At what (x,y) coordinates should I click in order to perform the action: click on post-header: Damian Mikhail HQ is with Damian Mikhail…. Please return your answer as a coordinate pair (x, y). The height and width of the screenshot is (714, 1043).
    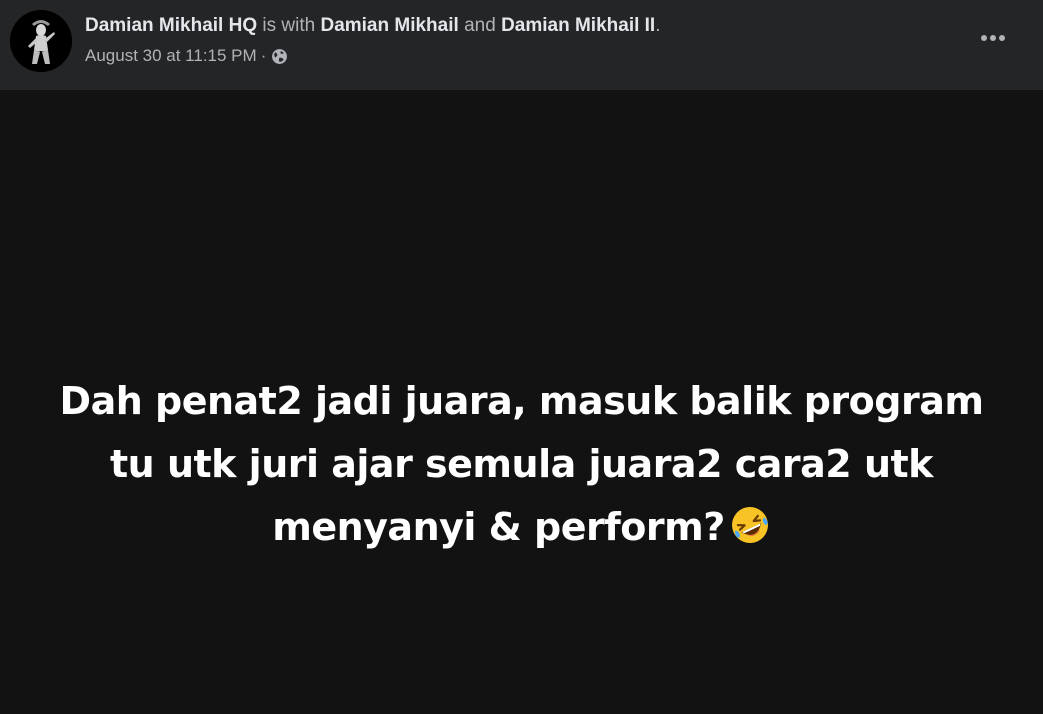
    Looking at the image, I should click on (521, 45).